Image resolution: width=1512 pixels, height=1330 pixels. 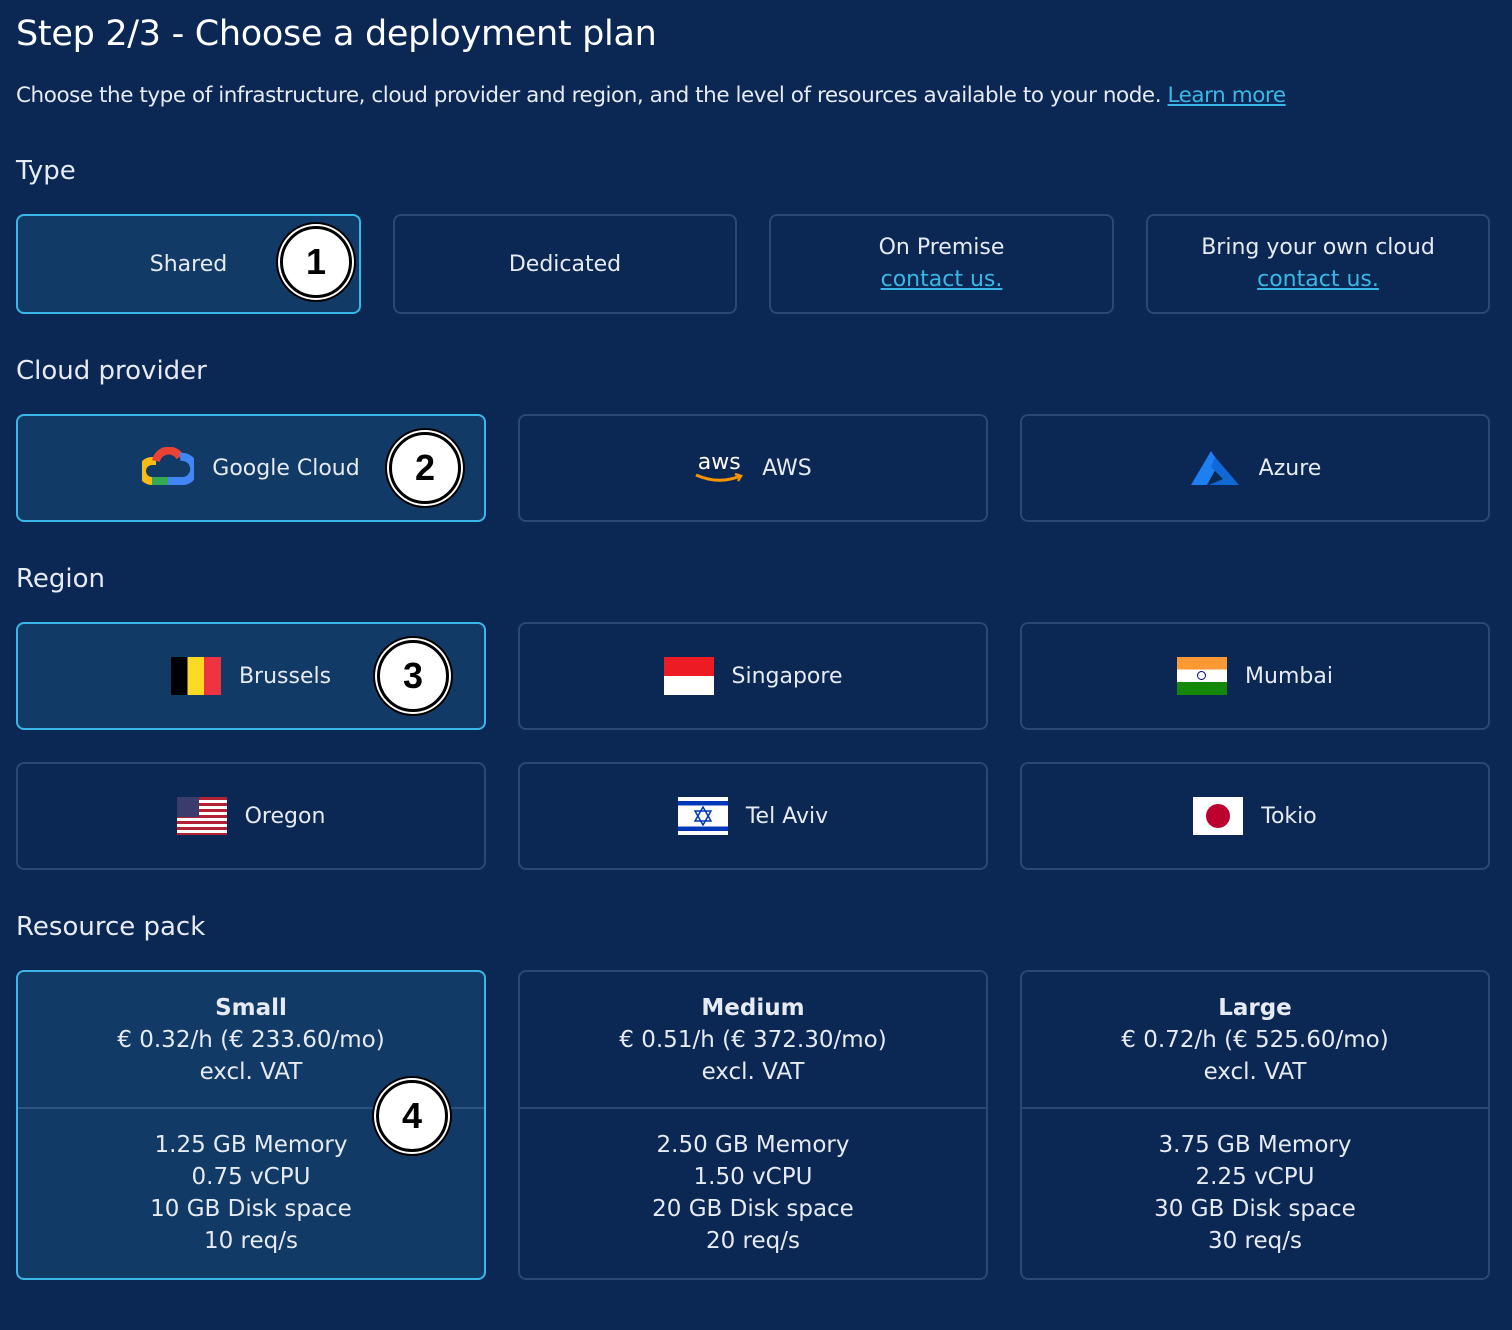 What do you see at coordinates (753, 1177) in the screenshot?
I see `pack-cpu: 1.50 vCPU` at bounding box center [753, 1177].